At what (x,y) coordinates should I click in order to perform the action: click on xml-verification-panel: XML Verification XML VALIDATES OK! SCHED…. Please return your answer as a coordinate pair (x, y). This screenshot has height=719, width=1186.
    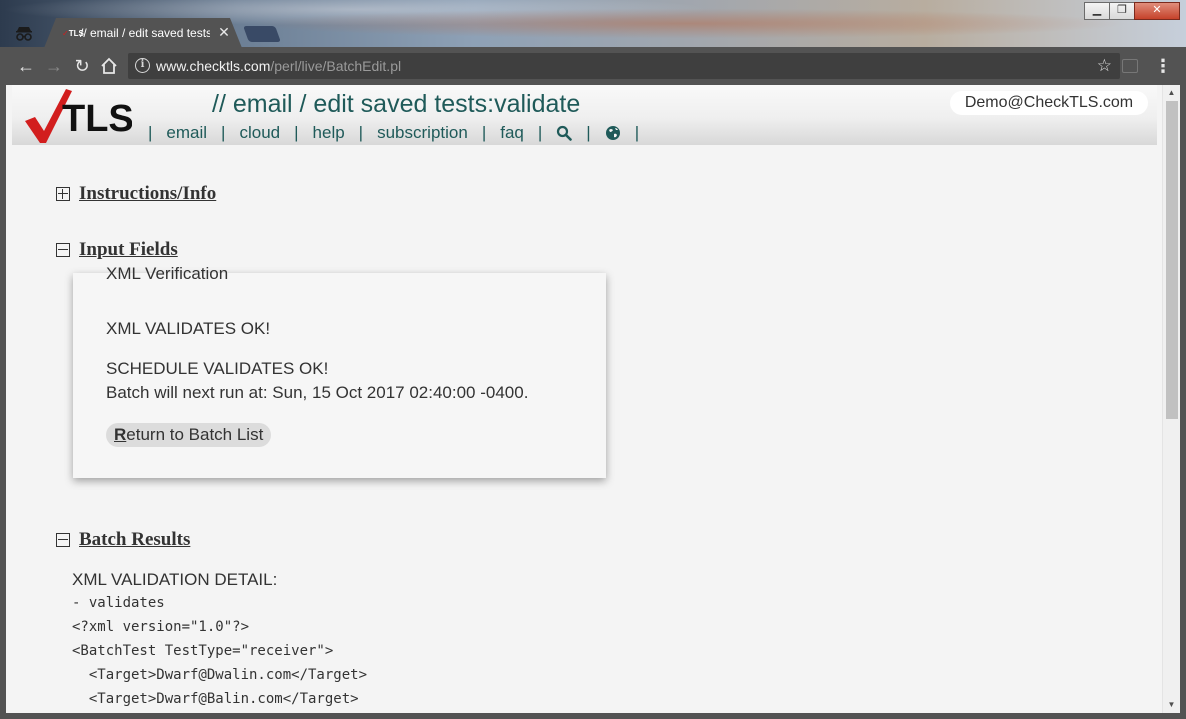
    Looking at the image, I should click on (339, 371).